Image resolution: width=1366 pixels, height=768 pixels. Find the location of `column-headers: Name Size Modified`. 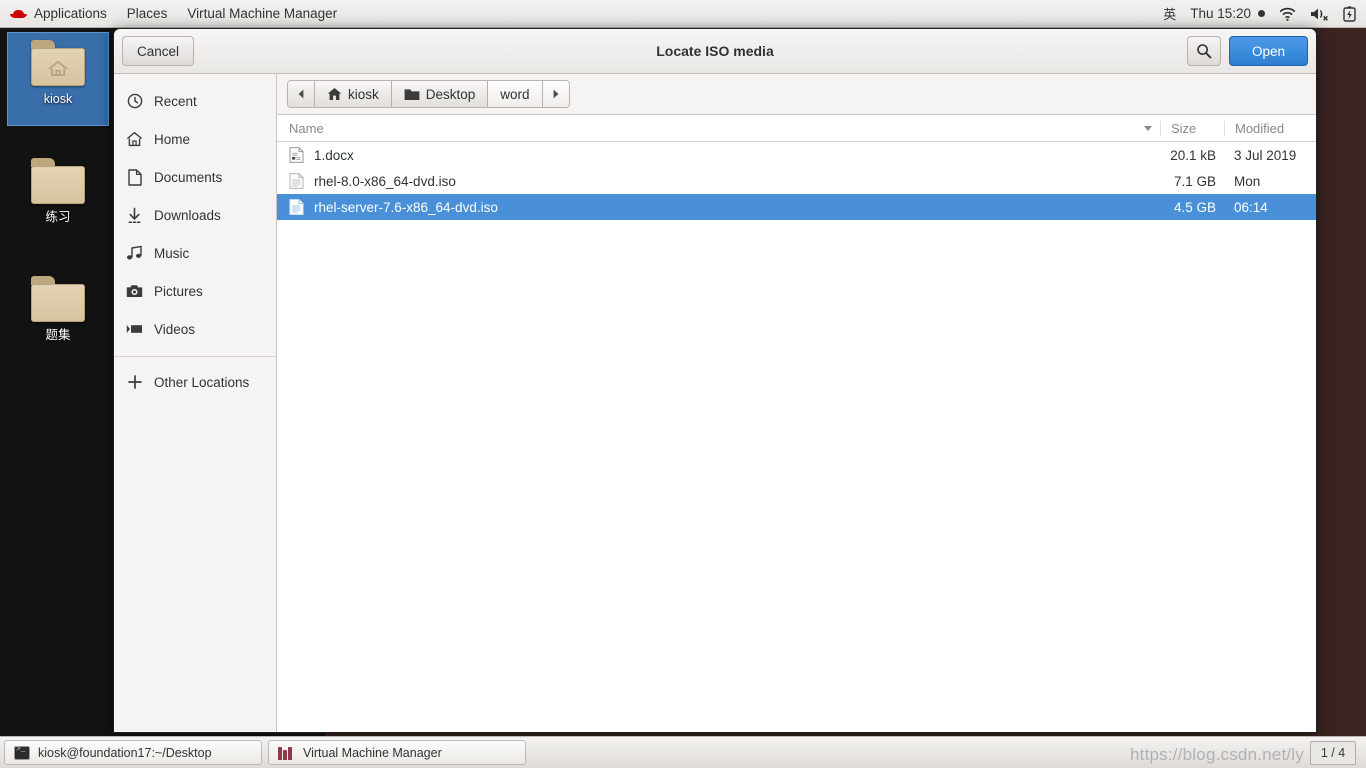

column-headers: Name Size Modified is located at coordinates (796, 128).